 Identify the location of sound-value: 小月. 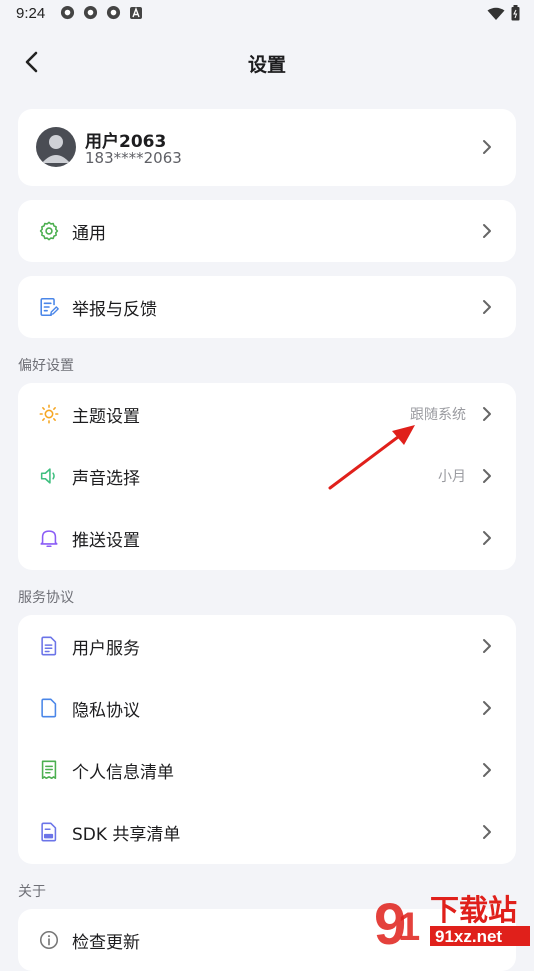
(452, 477).